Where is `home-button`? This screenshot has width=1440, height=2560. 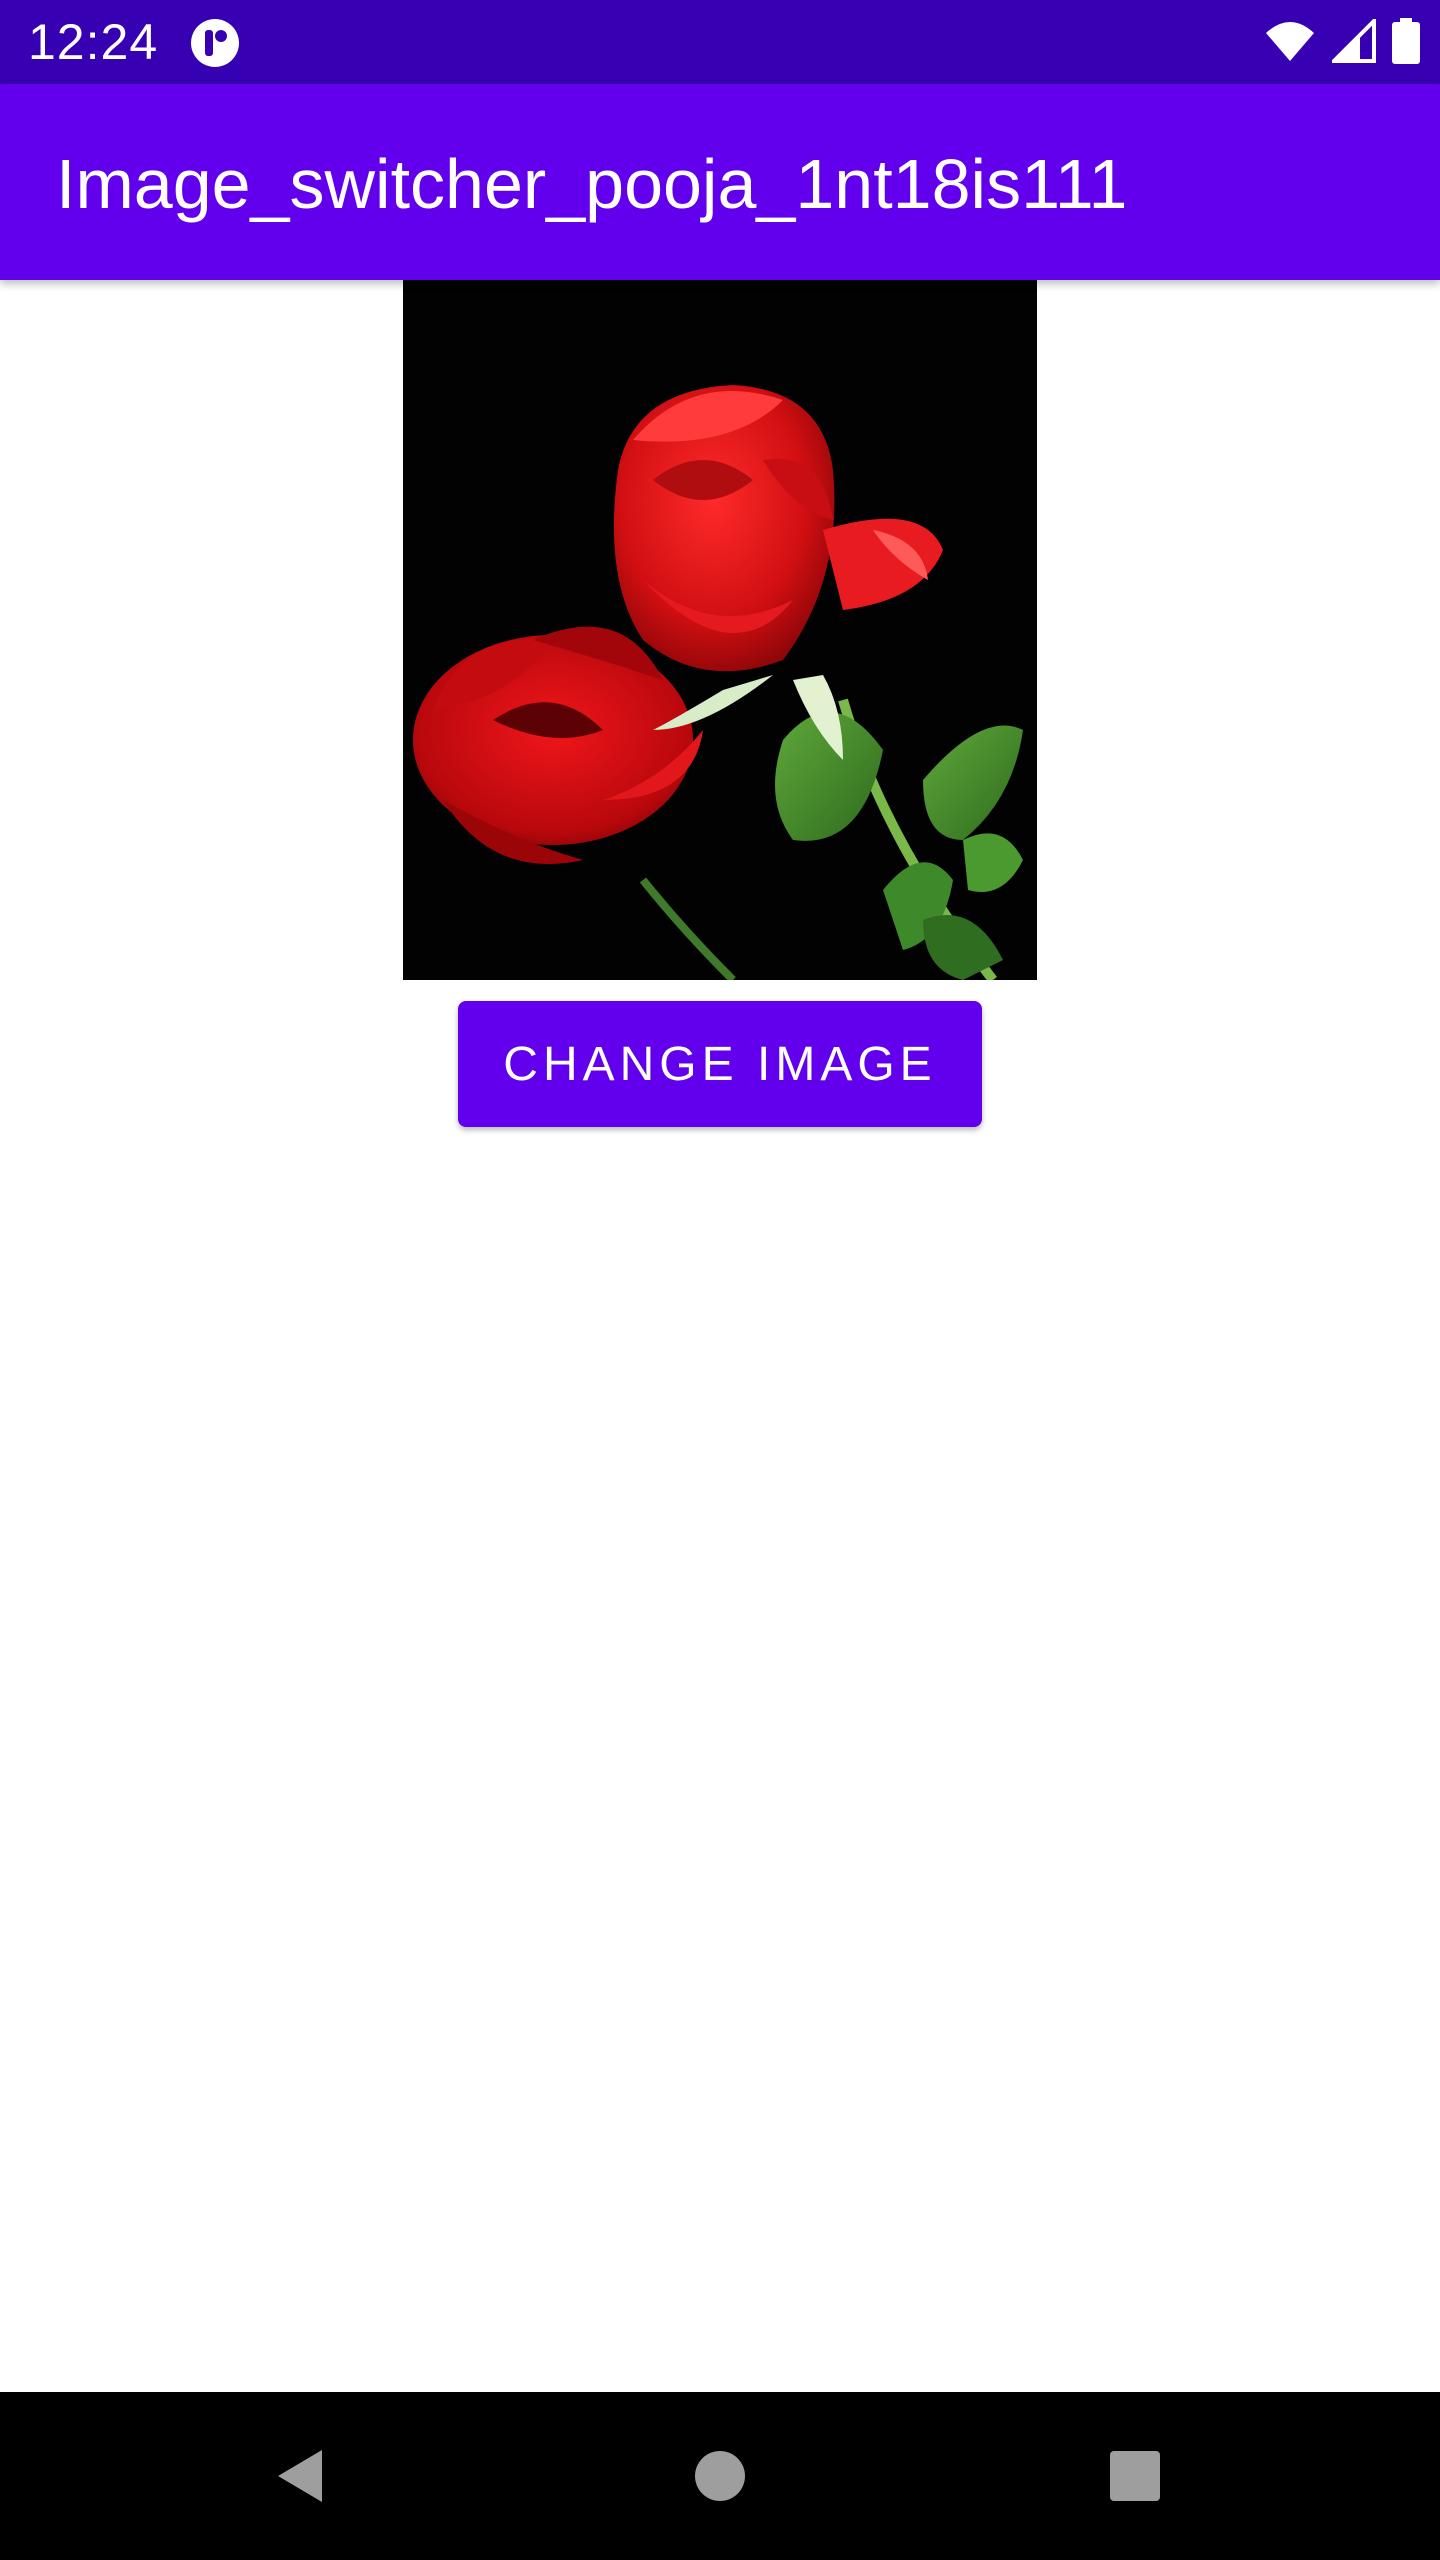 home-button is located at coordinates (720, 2476).